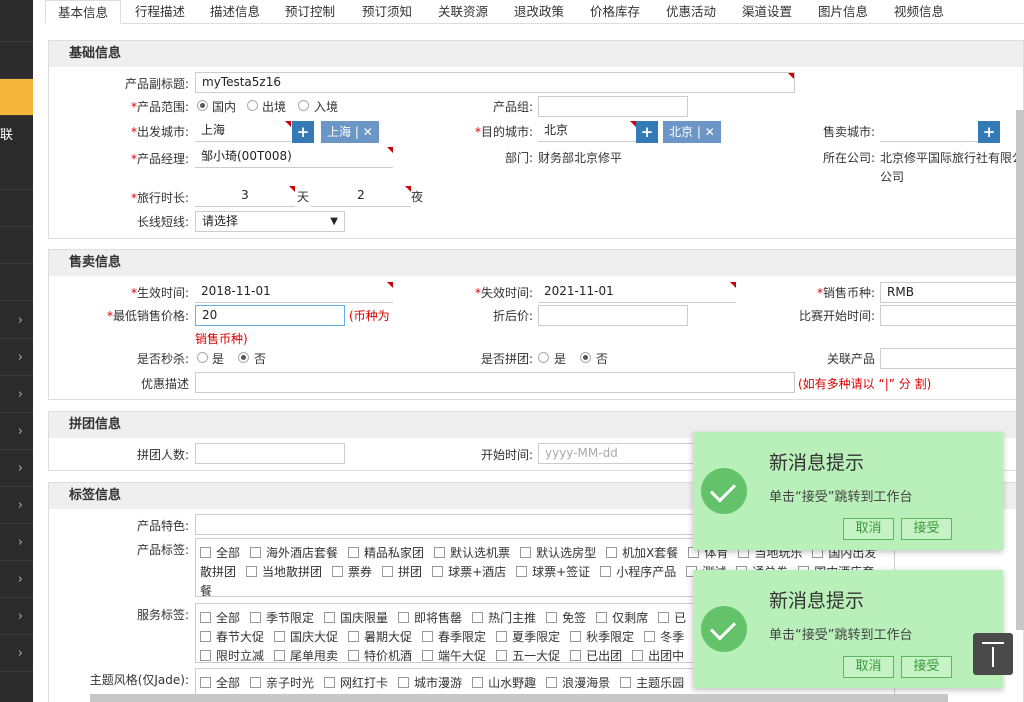 This screenshot has height=702, width=1024. I want to click on checkbox-item: 主题乐园, so click(652, 683).